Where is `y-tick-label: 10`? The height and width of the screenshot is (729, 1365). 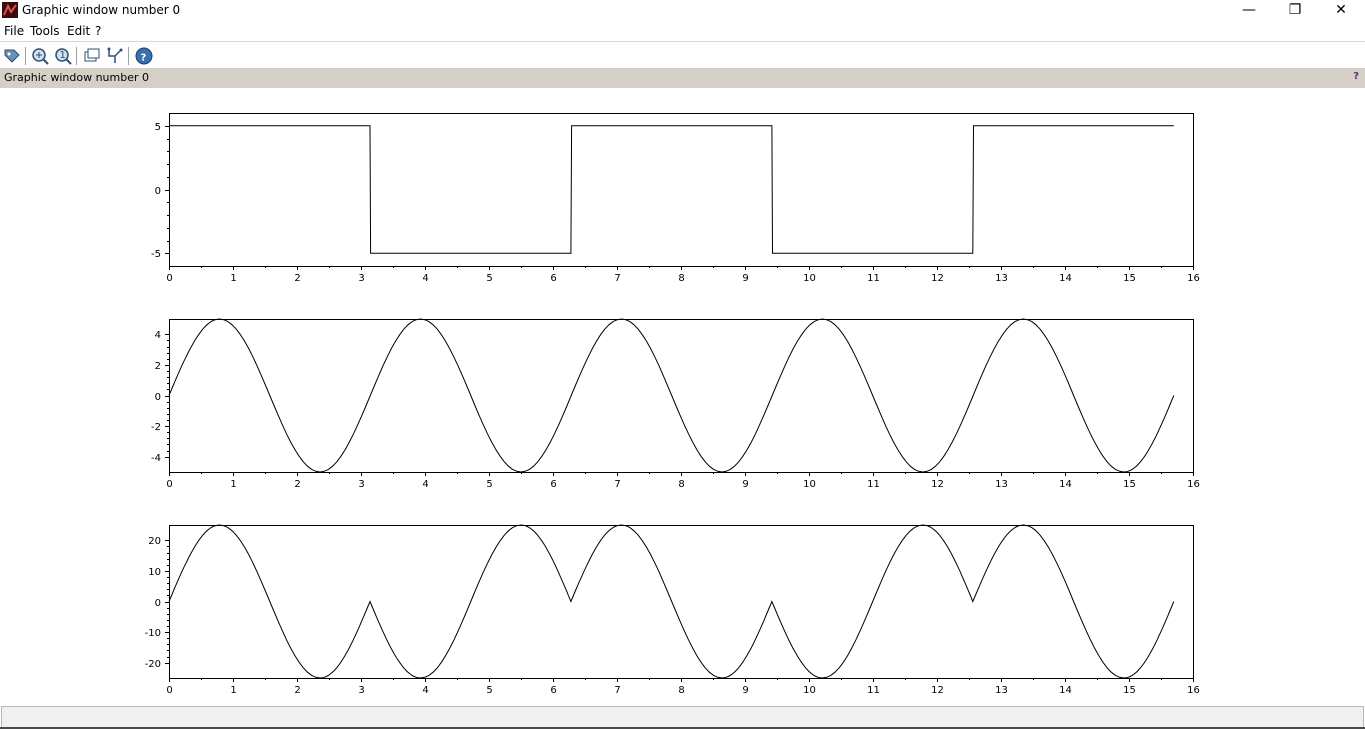 y-tick-label: 10 is located at coordinates (154, 572).